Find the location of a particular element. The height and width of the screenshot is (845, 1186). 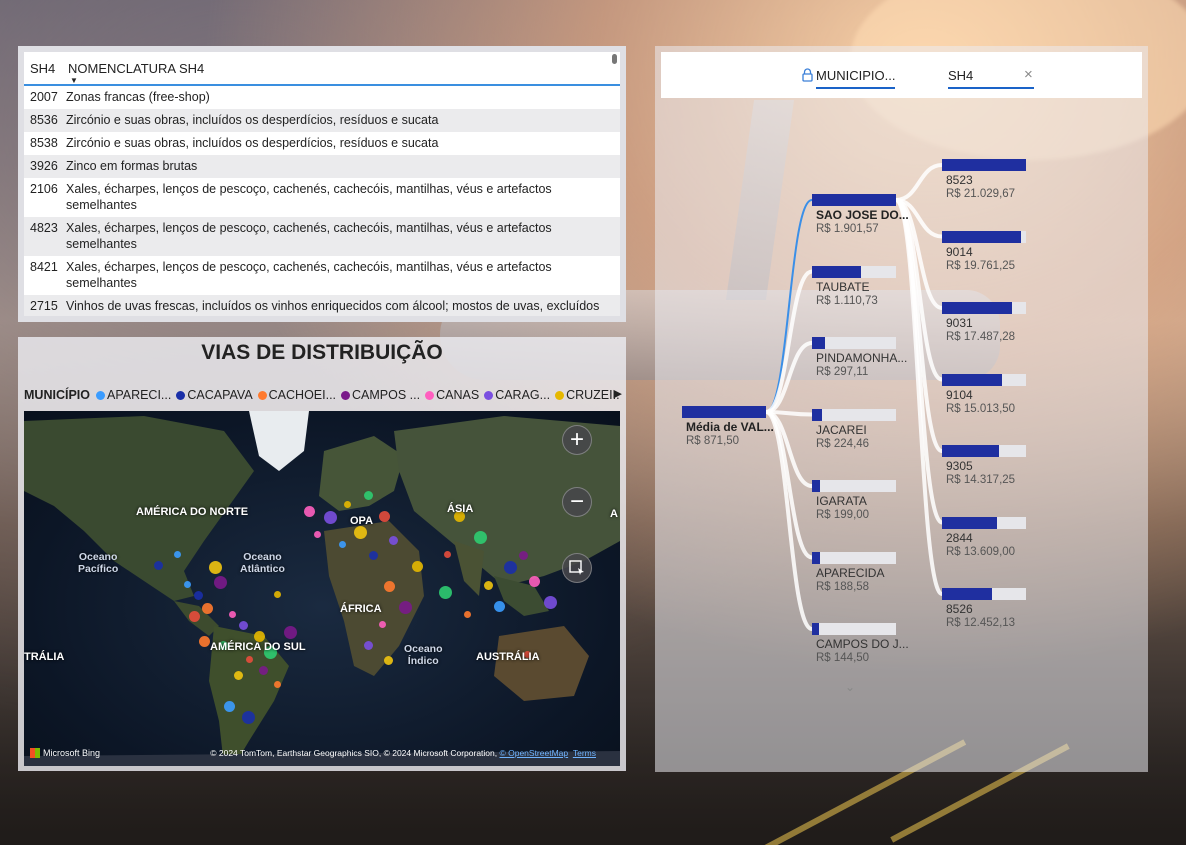

zoom-in-button: + is located at coordinates (577, 440).